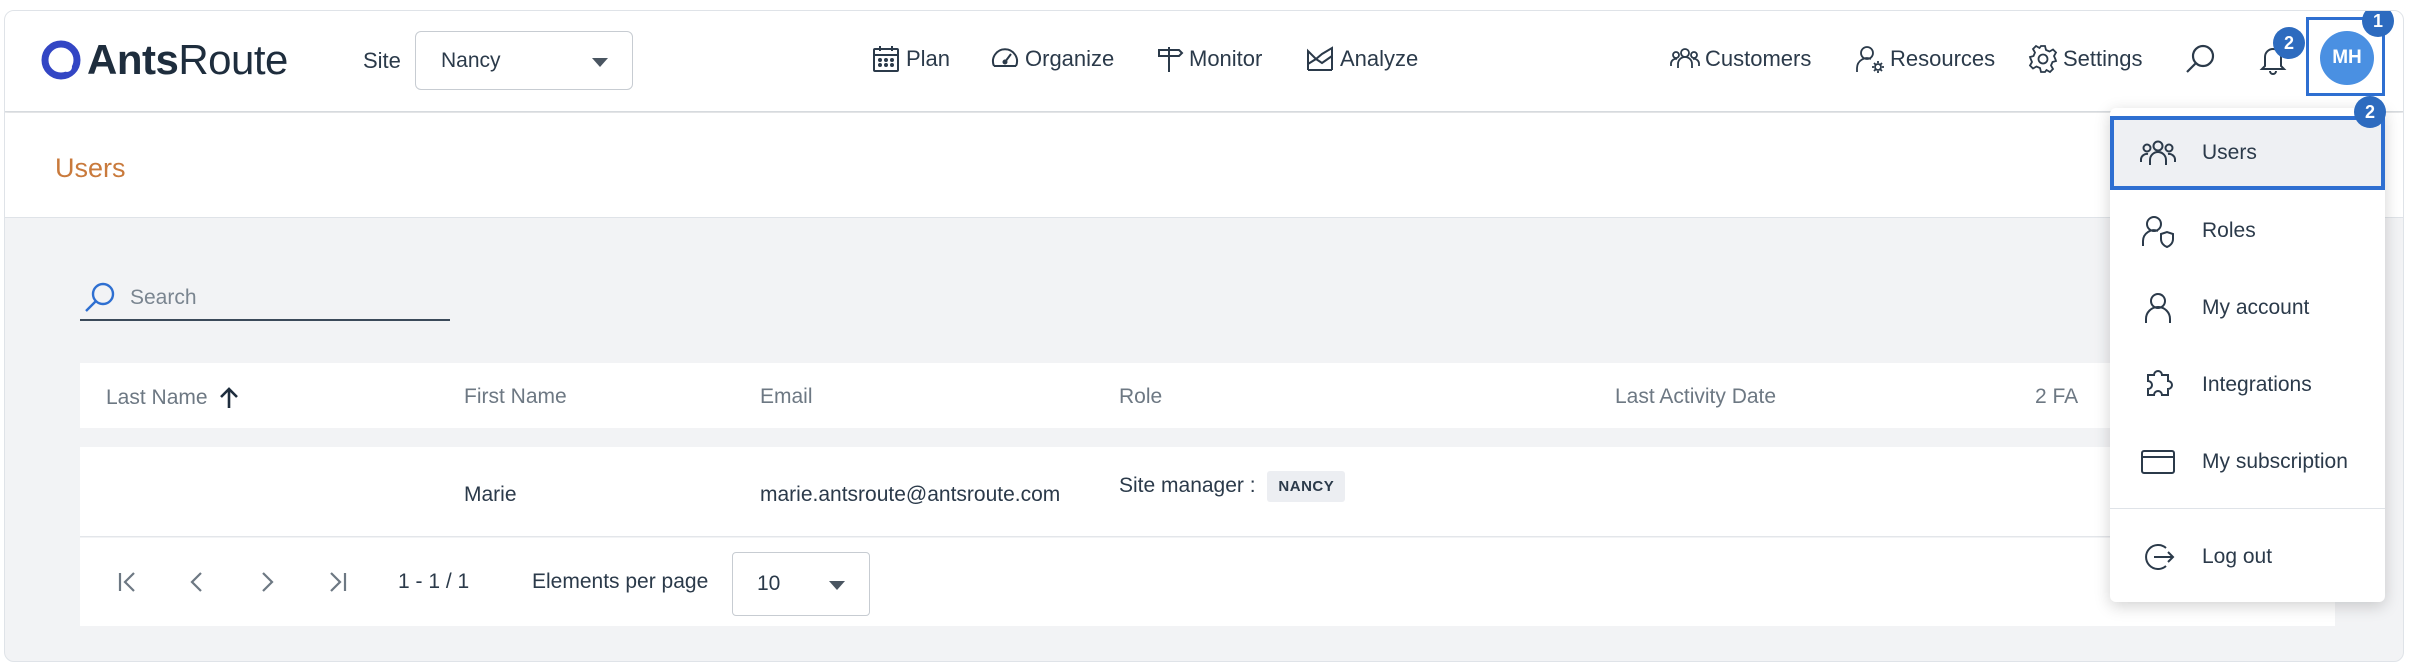 This screenshot has height=671, width=2410. Describe the element at coordinates (187, 59) in the screenshot. I see `logo-text: AntsRoute` at that location.